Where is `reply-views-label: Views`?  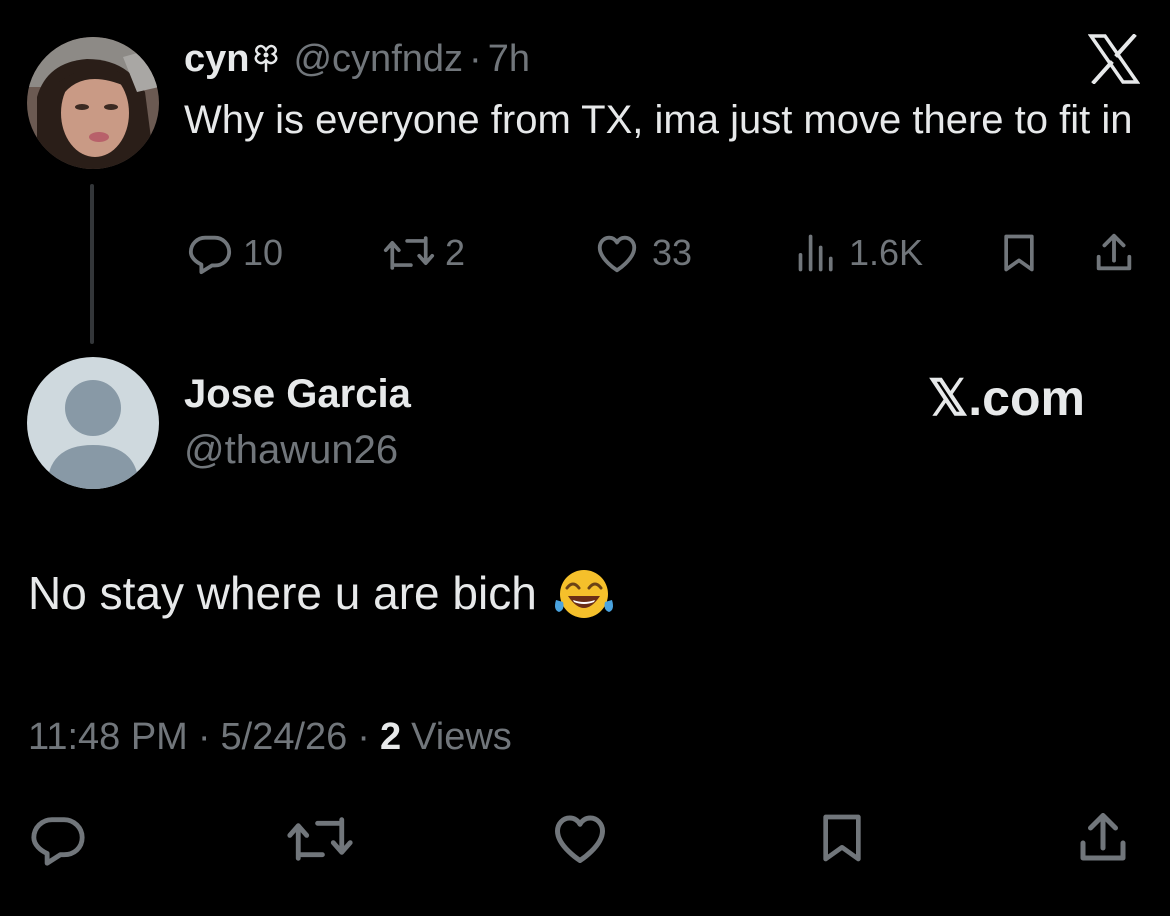 reply-views-label: Views is located at coordinates (461, 736).